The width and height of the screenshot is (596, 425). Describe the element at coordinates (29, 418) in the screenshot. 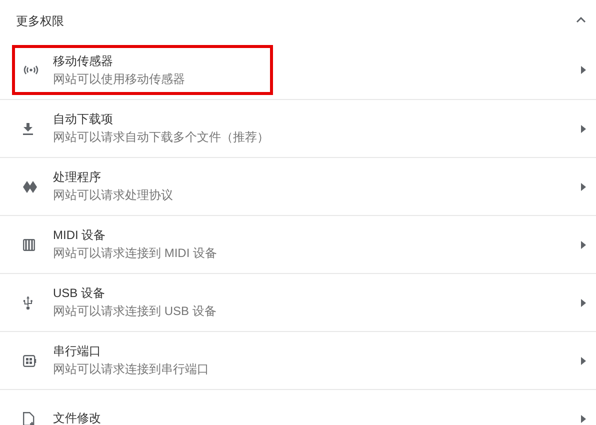

I see `file-icon` at that location.